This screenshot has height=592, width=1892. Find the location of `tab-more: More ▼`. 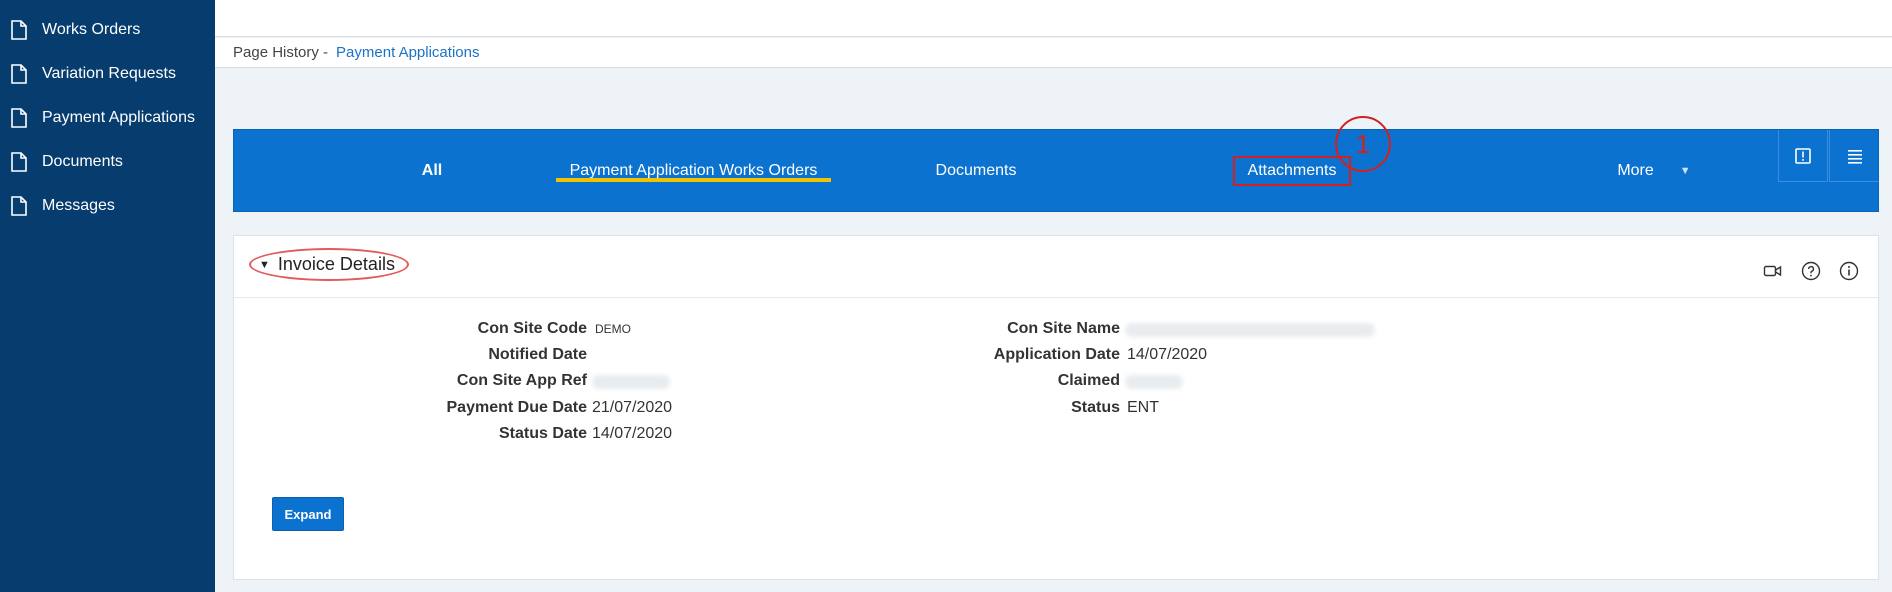

tab-more: More ▼ is located at coordinates (1654, 171).